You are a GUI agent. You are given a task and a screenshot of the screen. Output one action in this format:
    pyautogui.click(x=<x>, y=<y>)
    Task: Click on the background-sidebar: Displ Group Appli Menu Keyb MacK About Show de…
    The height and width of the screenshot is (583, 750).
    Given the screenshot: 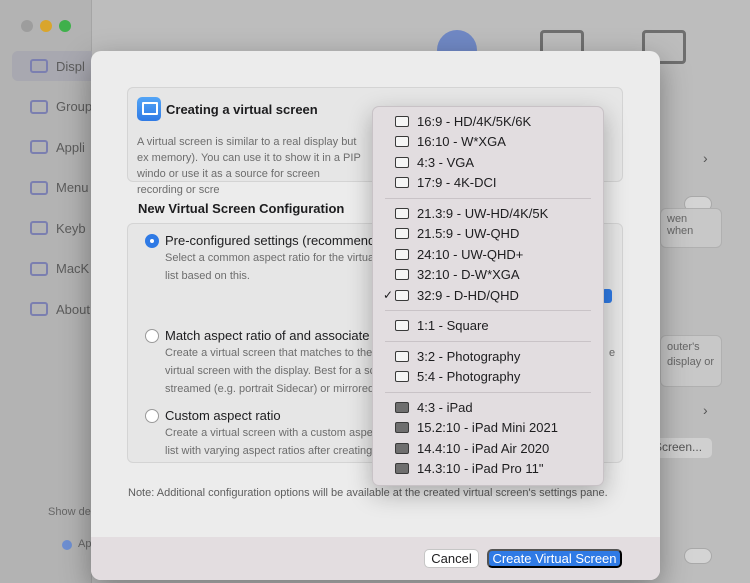 What is the action you would take?
    pyautogui.click(x=46, y=291)
    